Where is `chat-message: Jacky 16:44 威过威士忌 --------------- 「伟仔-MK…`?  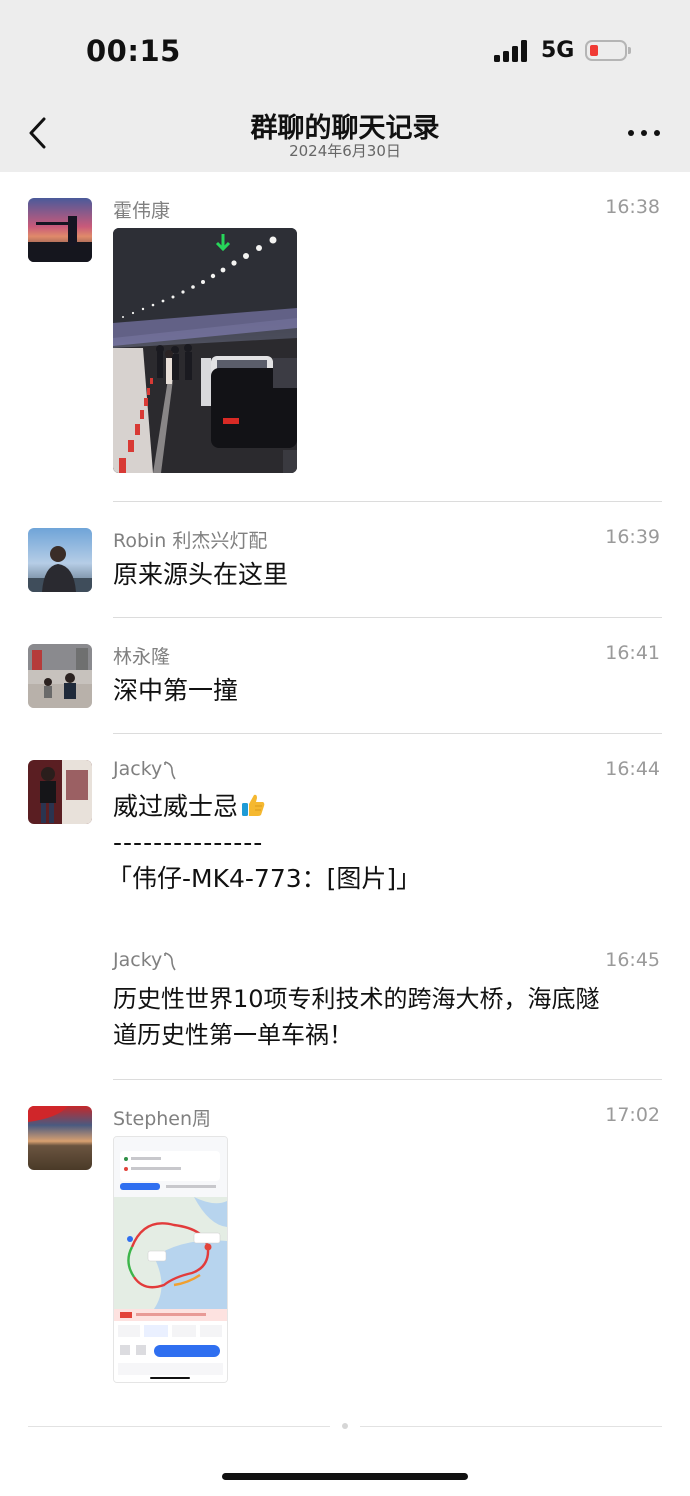 chat-message: Jacky 16:44 威过威士忌 --------------- 「伟仔-MK… is located at coordinates (345, 829).